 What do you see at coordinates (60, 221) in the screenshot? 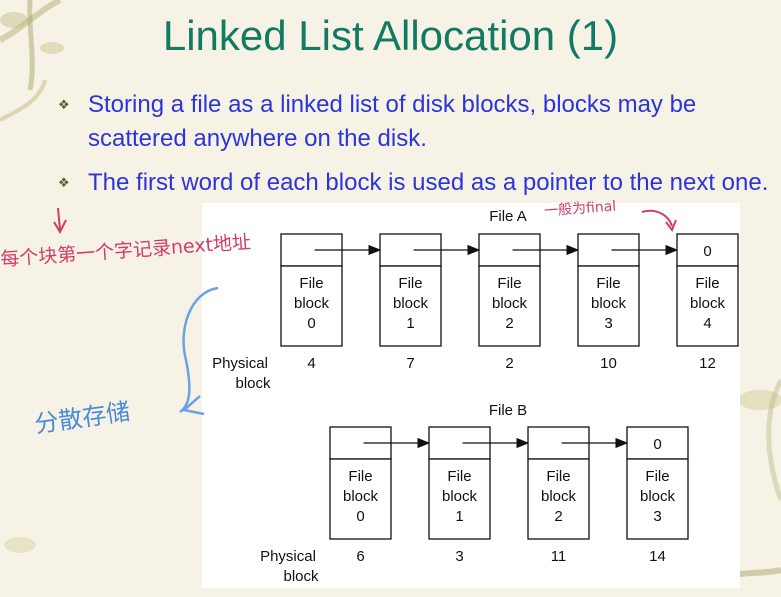
I see `down-arrow-icon` at bounding box center [60, 221].